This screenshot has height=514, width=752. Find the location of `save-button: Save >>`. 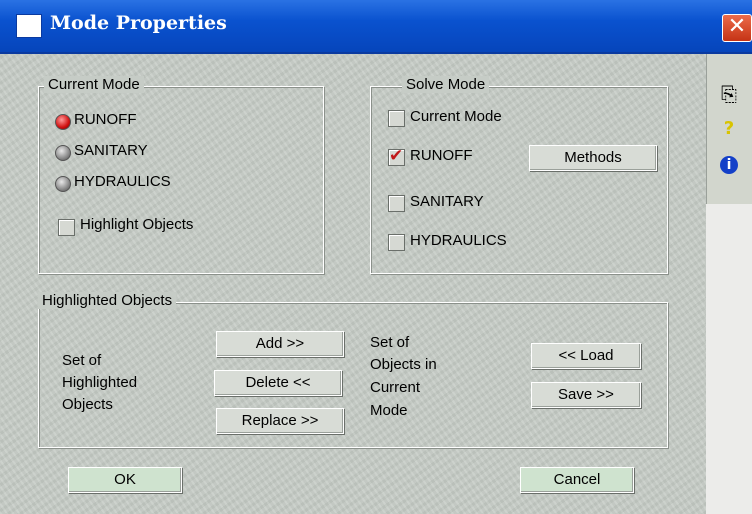

save-button: Save >> is located at coordinates (586, 395).